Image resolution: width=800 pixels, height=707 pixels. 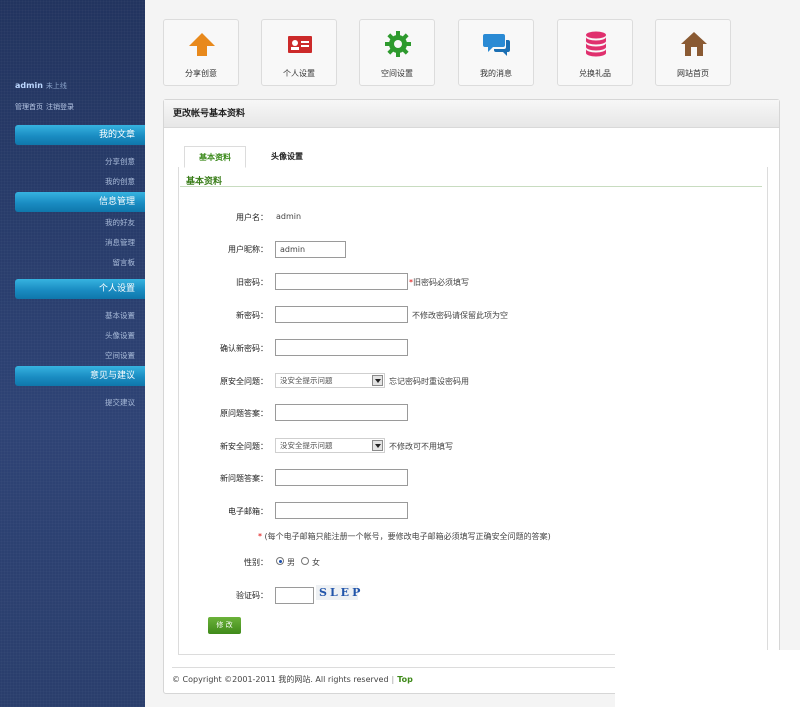 What do you see at coordinates (75, 222) in the screenshot?
I see `sidebar-item-friends: 我的好友` at bounding box center [75, 222].